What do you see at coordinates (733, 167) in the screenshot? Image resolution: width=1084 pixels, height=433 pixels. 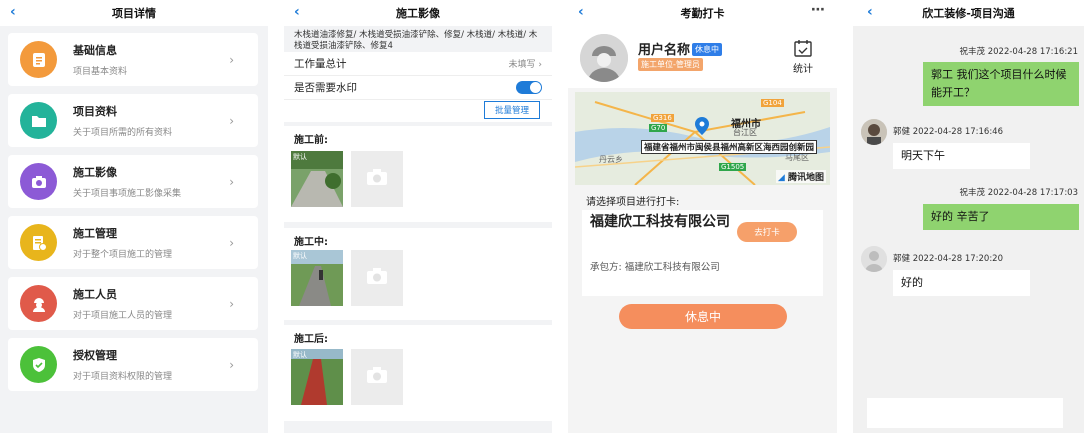 I see `map-label: G1505` at bounding box center [733, 167].